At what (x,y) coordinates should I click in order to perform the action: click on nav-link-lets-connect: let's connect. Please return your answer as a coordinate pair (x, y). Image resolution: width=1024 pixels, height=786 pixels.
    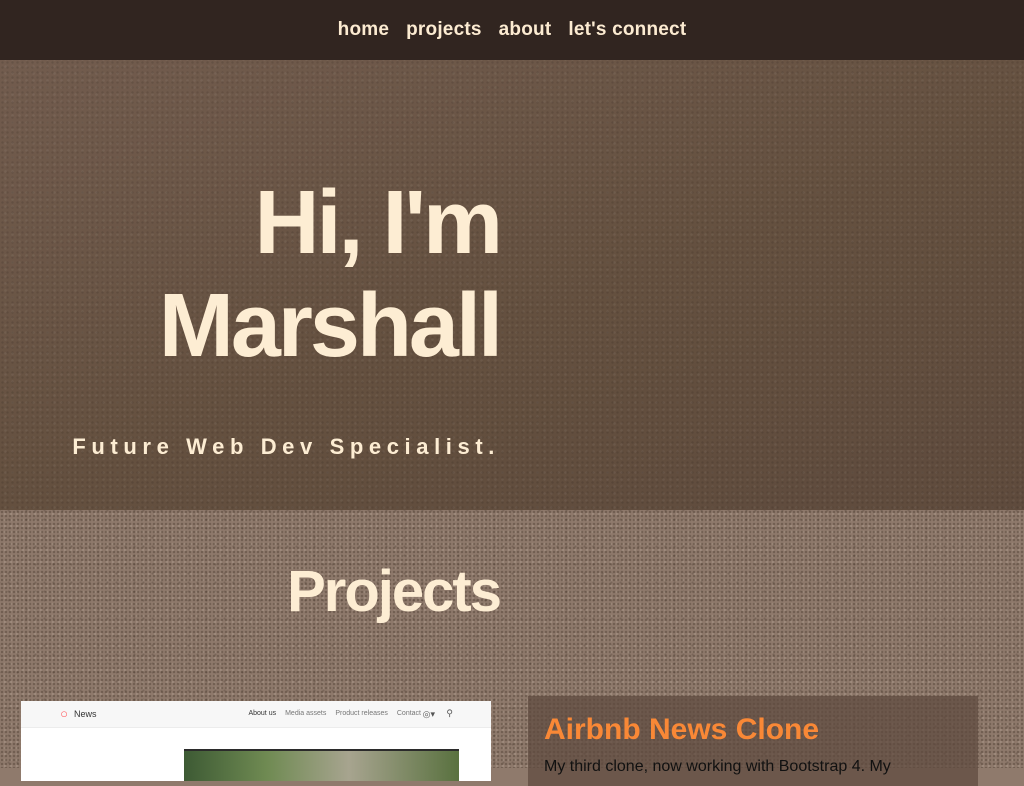
    Looking at the image, I should click on (627, 30).